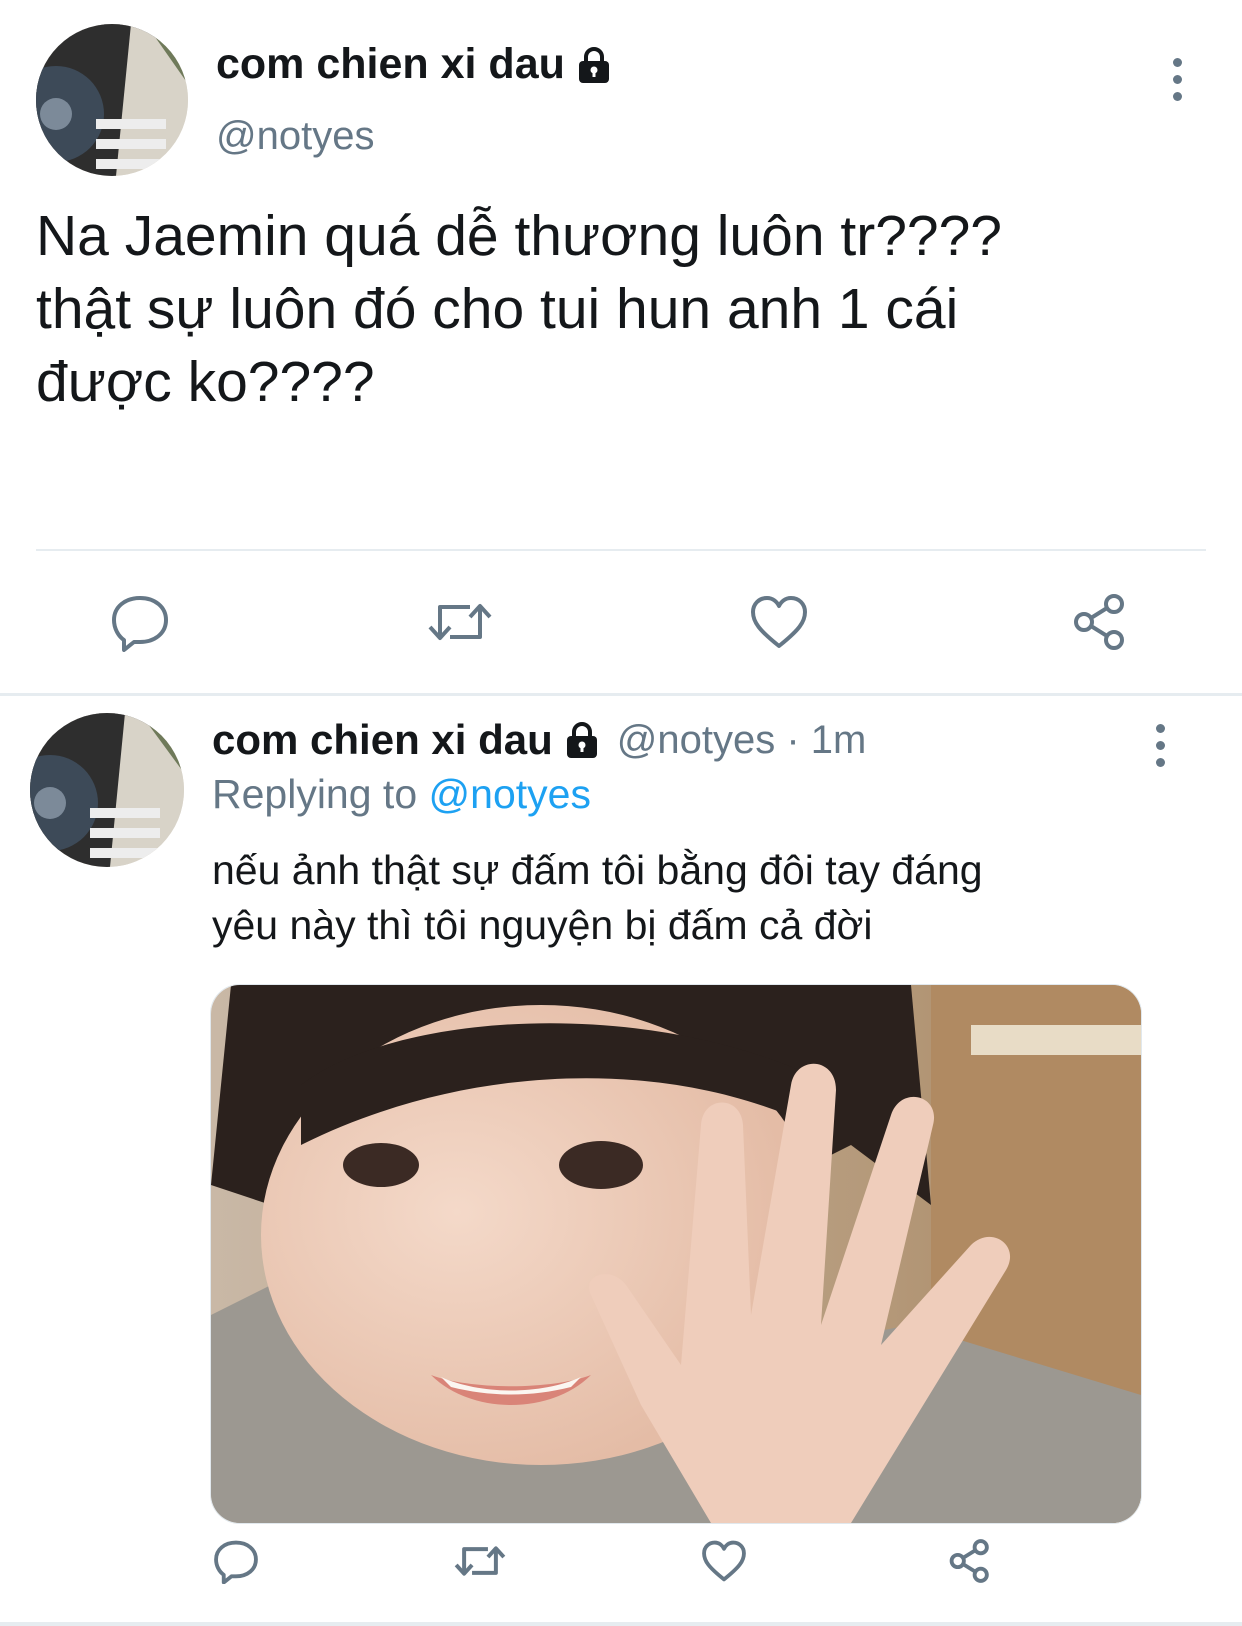  I want to click on replying-to: Replying to @notyes, so click(401, 794).